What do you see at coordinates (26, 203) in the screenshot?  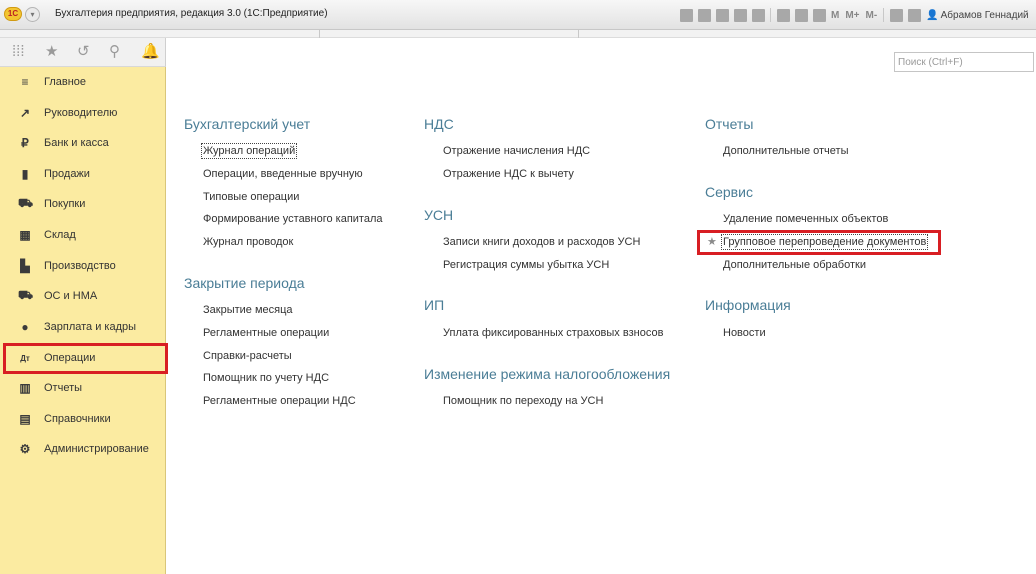 I see `cart-icon: ⛟` at bounding box center [26, 203].